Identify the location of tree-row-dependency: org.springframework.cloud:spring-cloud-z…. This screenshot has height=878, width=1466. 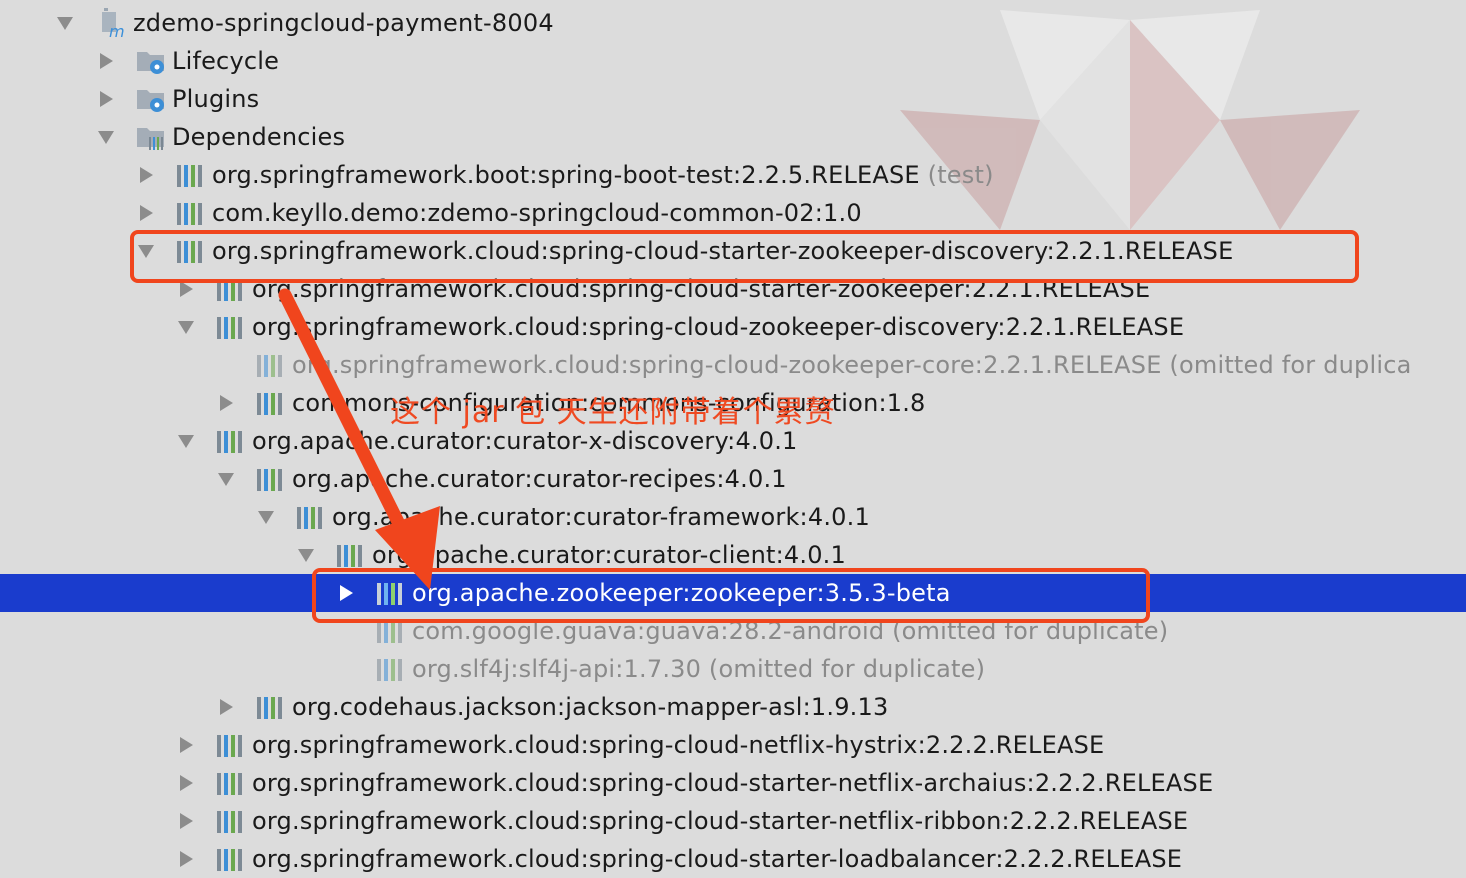
(733, 327).